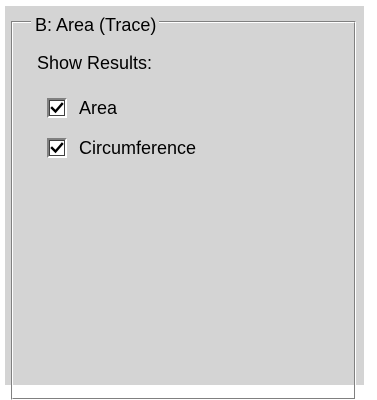  I want to click on groupbox-title: B: Area (Trace), so click(95, 25).